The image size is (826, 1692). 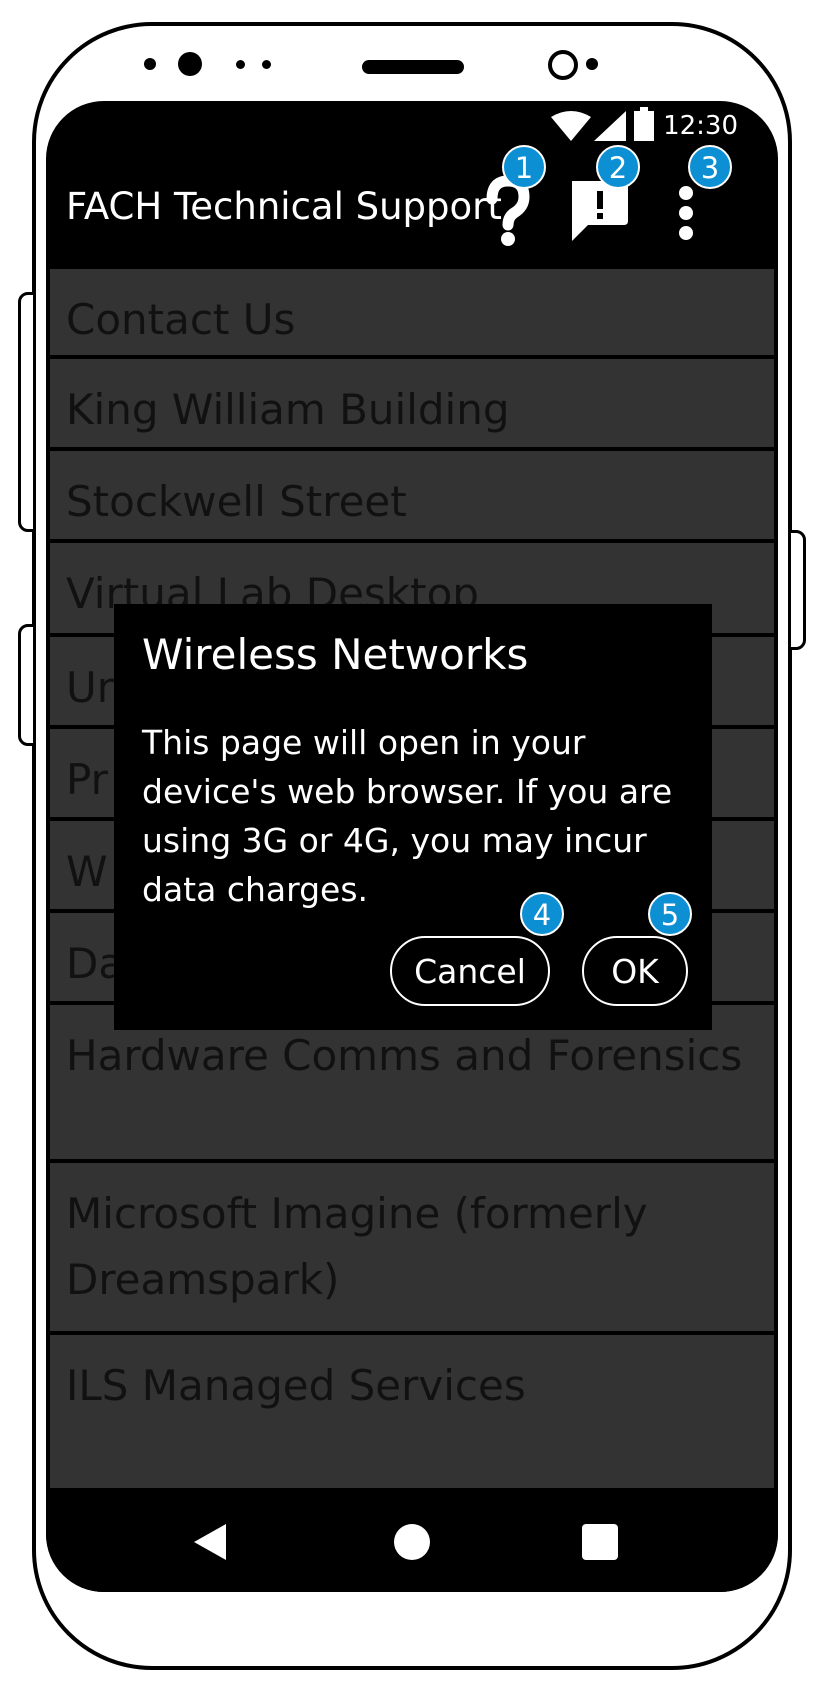 What do you see at coordinates (524, 167) in the screenshot?
I see `annotation-badge: 1` at bounding box center [524, 167].